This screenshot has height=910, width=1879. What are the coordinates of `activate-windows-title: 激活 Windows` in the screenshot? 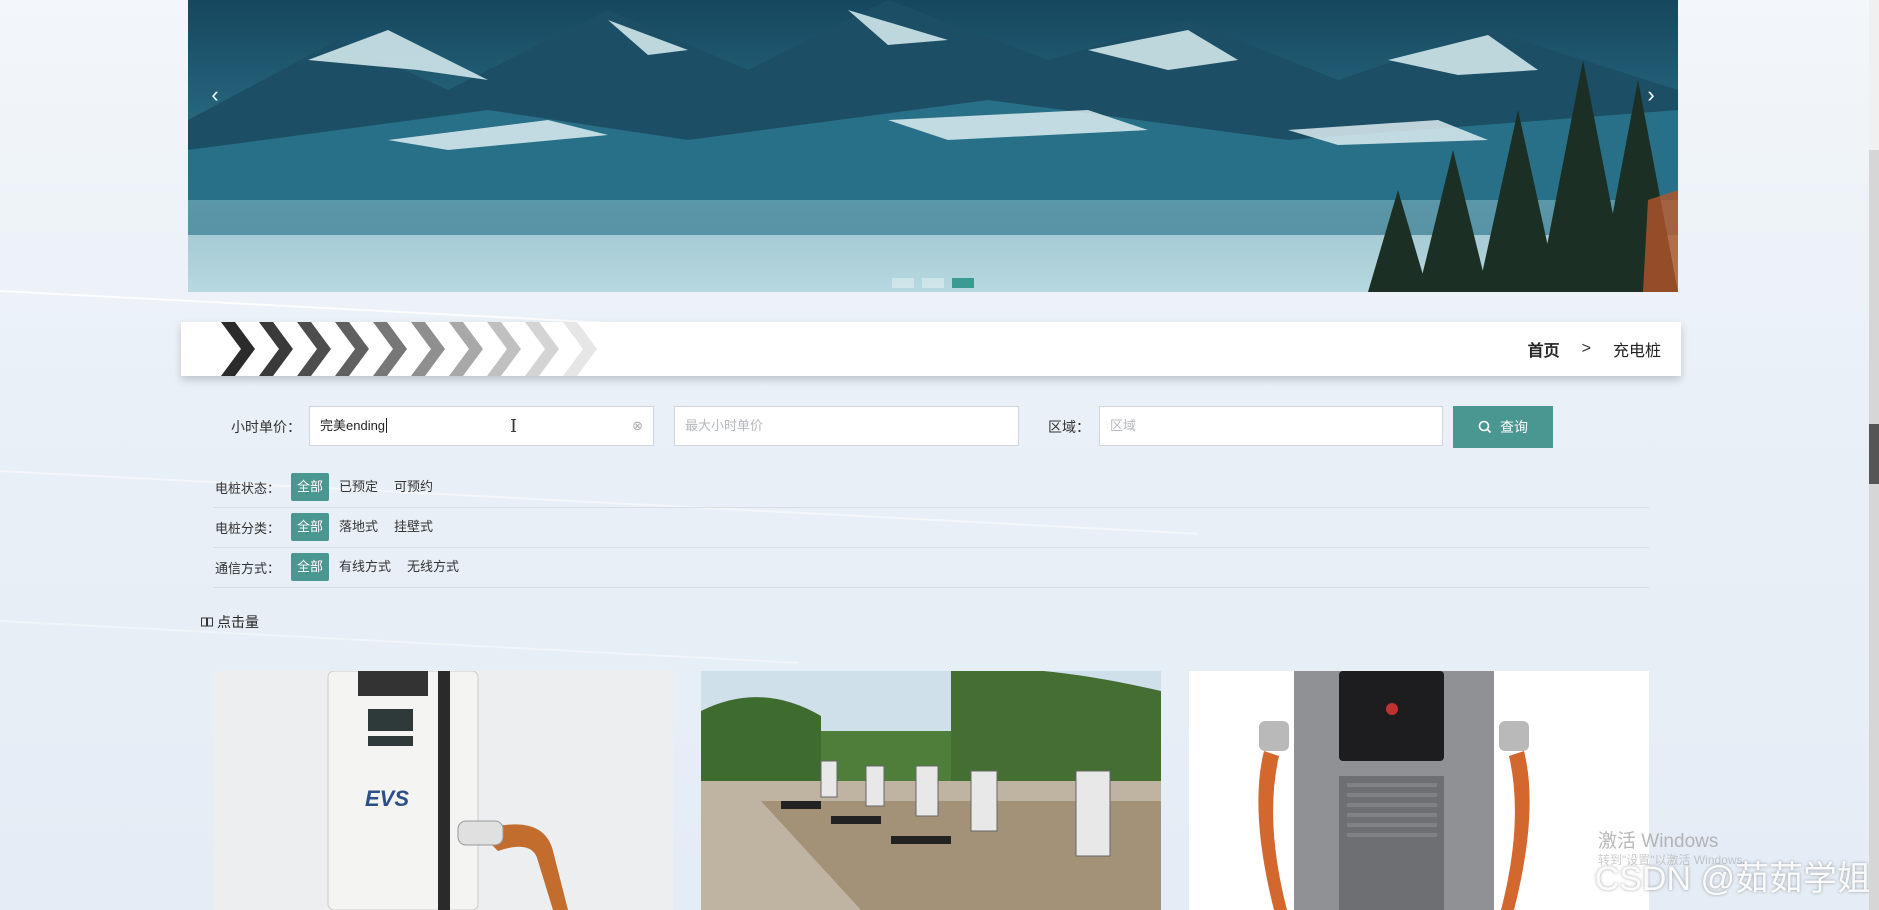 It's located at (1658, 841).